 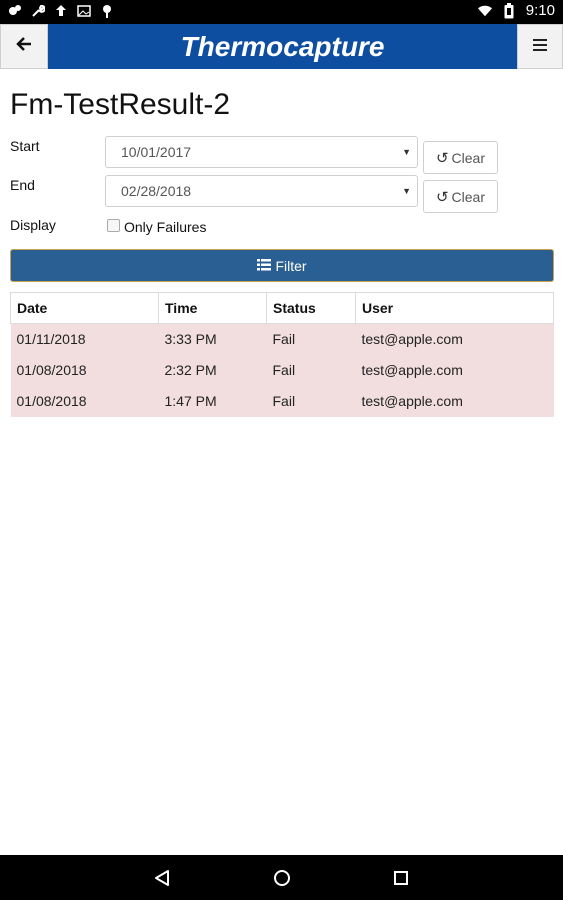 What do you see at coordinates (84, 308) in the screenshot?
I see `column-header-date: Date` at bounding box center [84, 308].